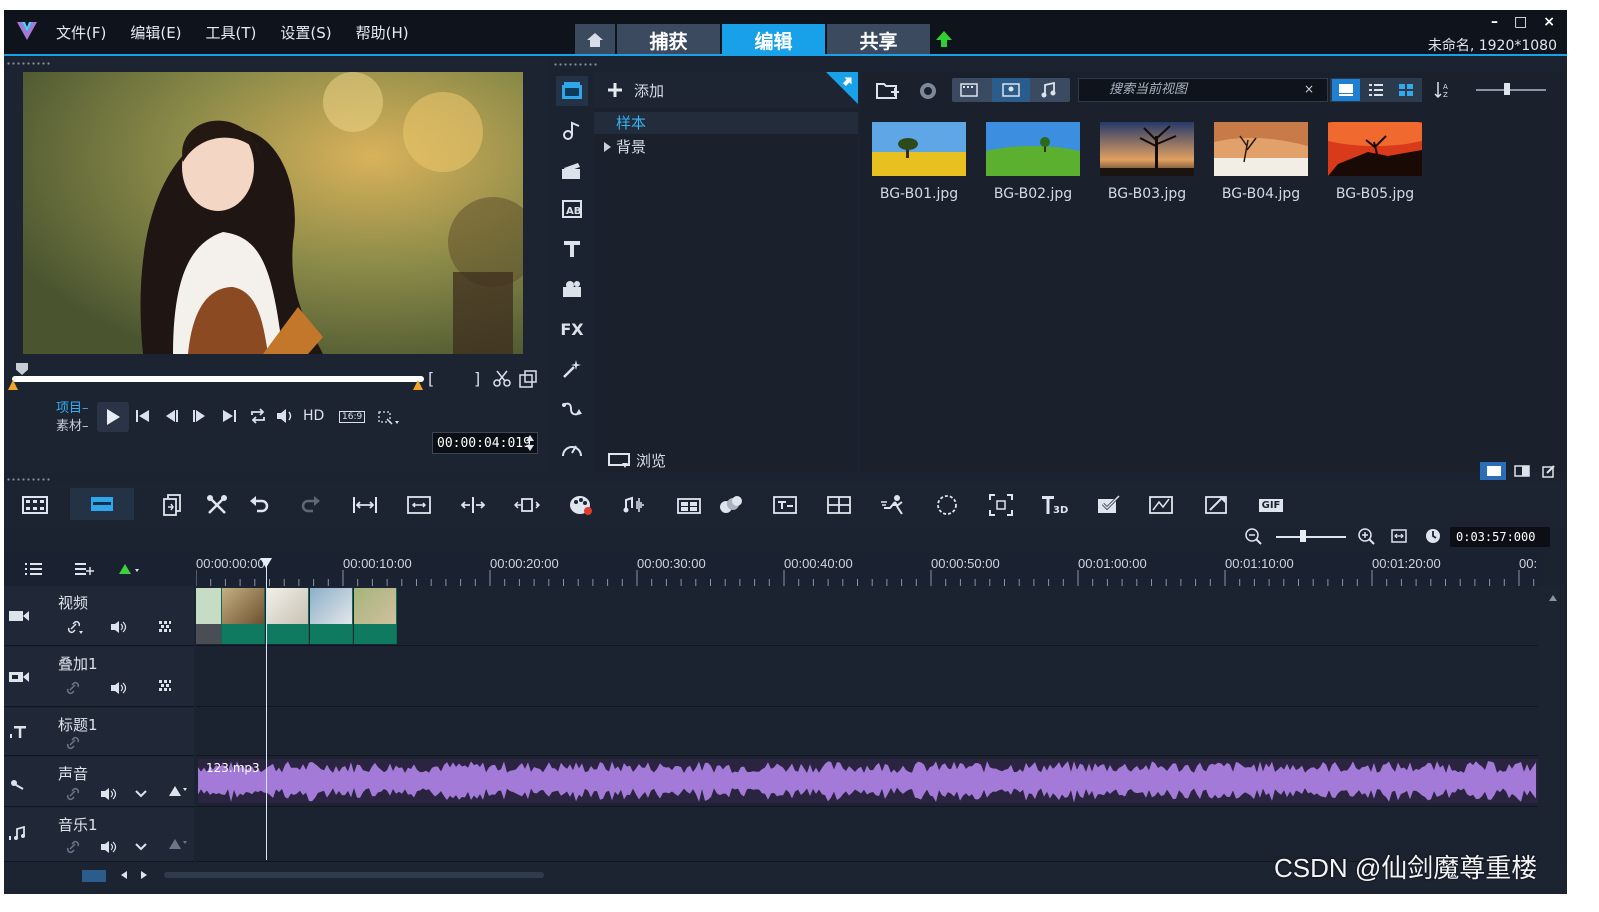  Describe the element at coordinates (1367, 537) in the screenshot. I see `zoom-in-icon` at that location.